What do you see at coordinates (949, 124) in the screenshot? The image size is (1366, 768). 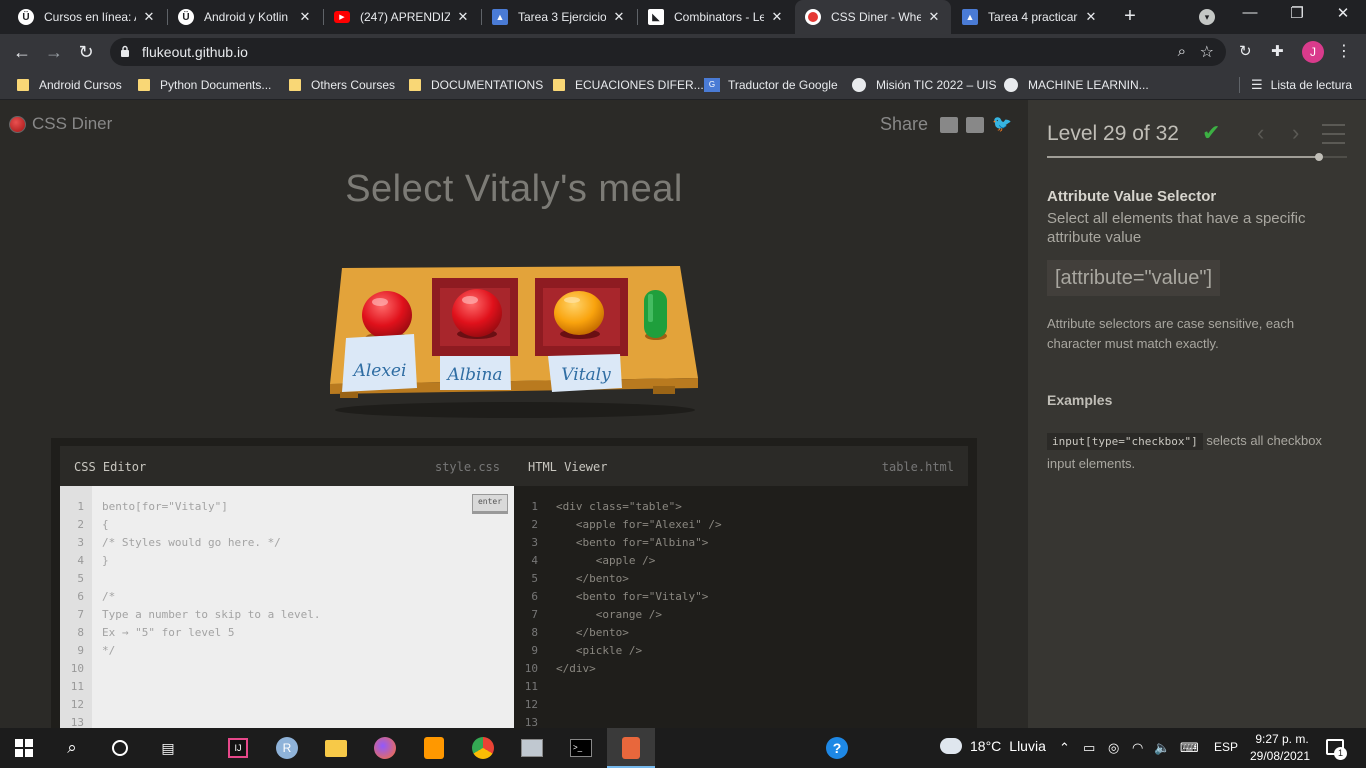 I see `email-icon` at bounding box center [949, 124].